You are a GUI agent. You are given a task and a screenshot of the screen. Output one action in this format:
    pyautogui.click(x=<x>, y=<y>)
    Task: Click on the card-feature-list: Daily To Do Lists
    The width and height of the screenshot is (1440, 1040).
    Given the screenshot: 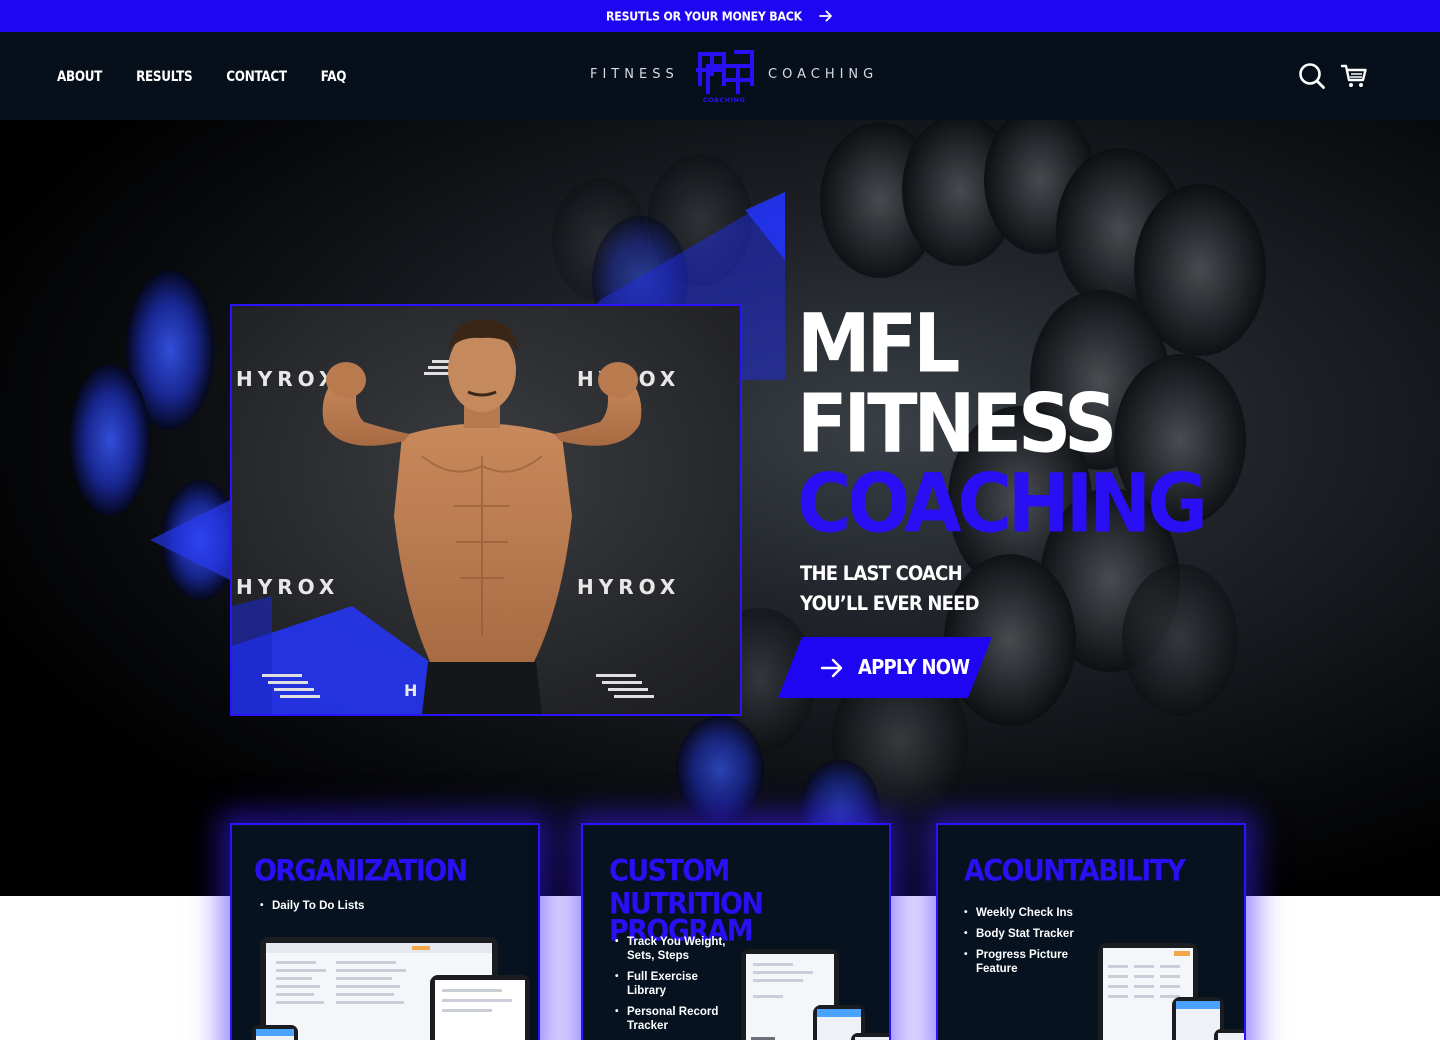 What is the action you would take?
    pyautogui.click(x=340, y=909)
    